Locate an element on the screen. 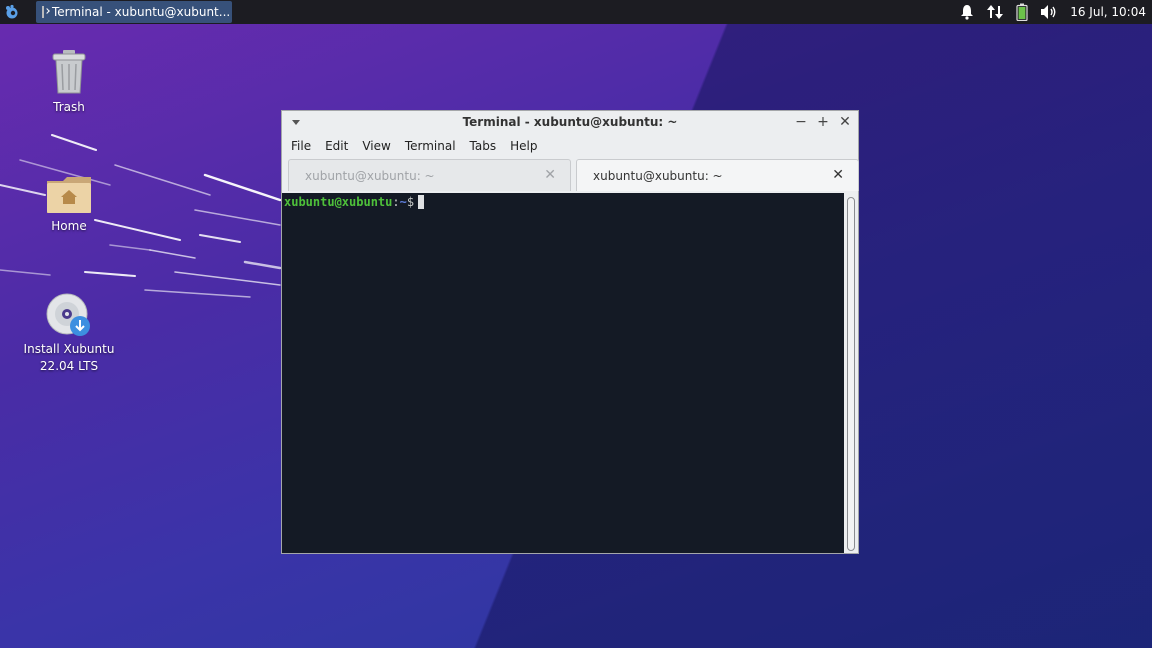  menu-edit: Edit is located at coordinates (336, 146).